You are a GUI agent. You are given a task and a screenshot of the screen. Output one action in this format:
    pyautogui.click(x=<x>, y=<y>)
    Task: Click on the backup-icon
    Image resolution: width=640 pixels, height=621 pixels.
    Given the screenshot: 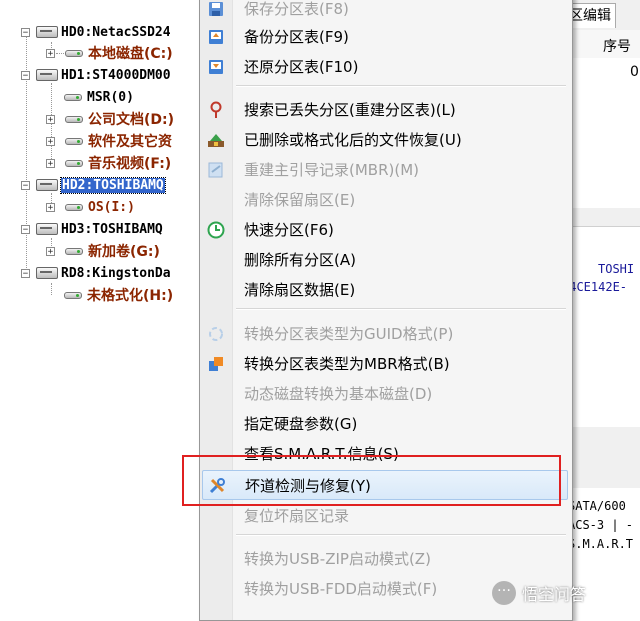 What is the action you would take?
    pyautogui.click(x=216, y=37)
    